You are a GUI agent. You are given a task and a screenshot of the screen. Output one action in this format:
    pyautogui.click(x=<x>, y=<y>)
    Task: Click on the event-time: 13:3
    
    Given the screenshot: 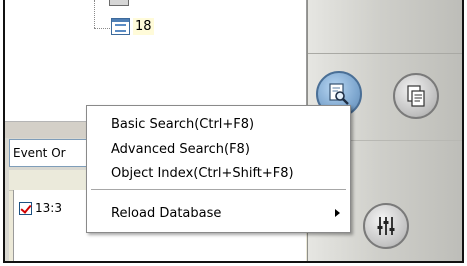 What is the action you would take?
    pyautogui.click(x=48, y=208)
    